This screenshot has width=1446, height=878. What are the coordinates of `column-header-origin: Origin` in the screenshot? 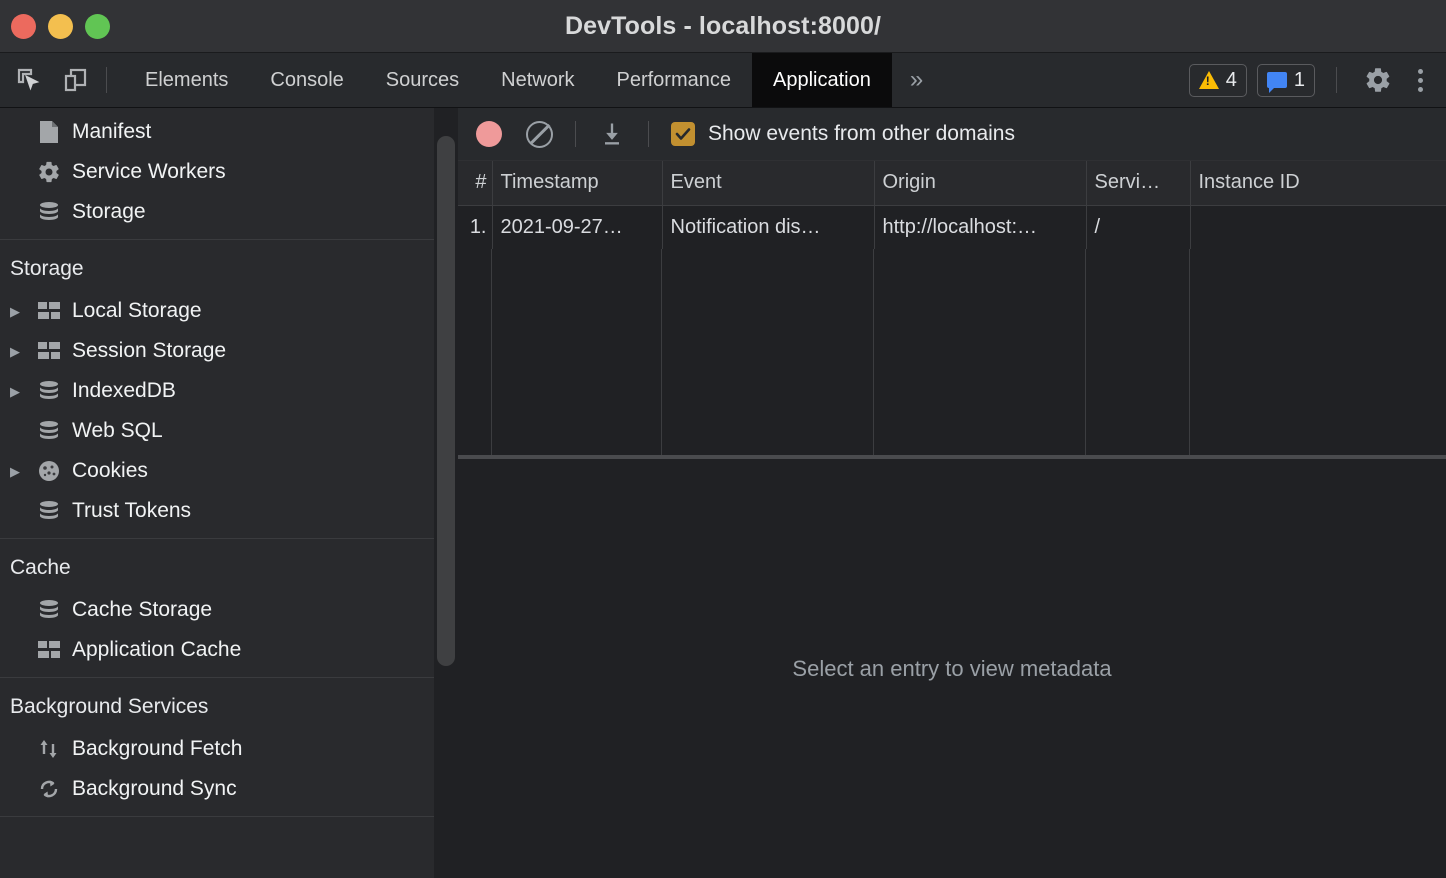 It's located at (980, 183).